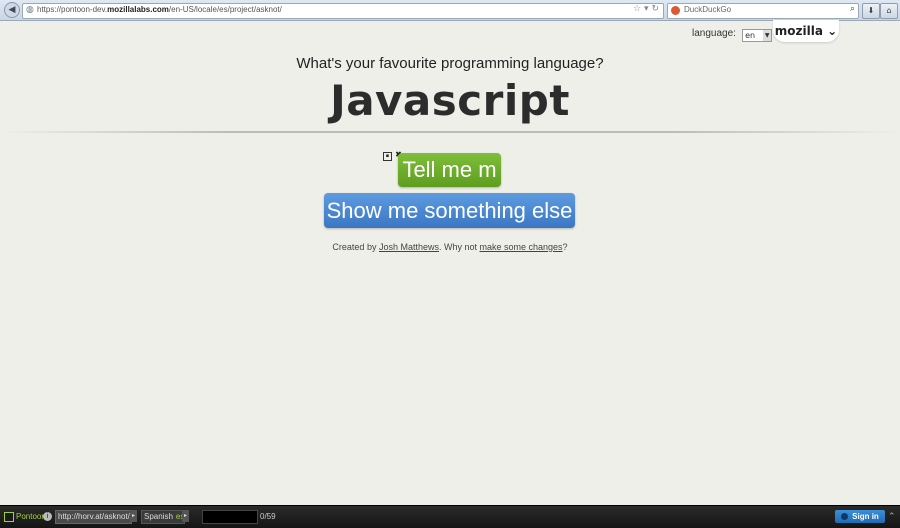  I want to click on tell-me-more-button: Tell me m, so click(449, 170).